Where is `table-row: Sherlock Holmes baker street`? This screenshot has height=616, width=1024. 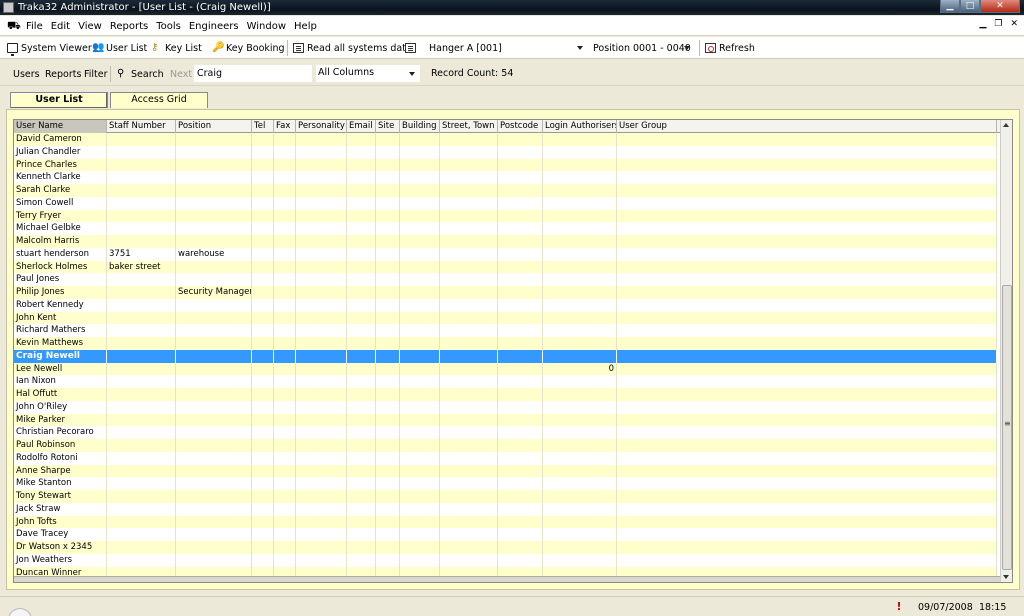
table-row: Sherlock Holmes baker street is located at coordinates (505, 267).